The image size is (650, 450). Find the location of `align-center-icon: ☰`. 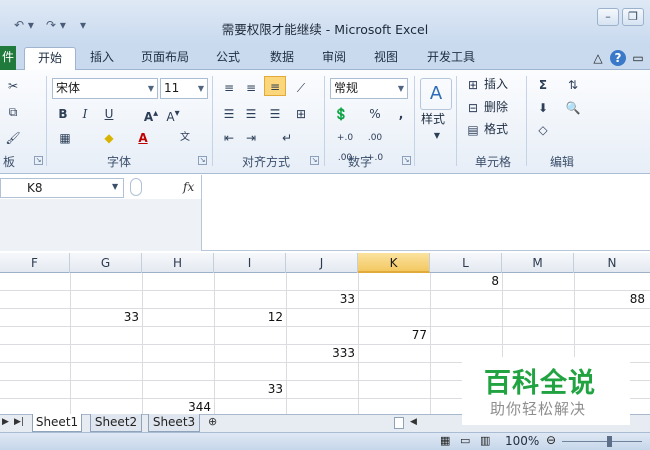

align-center-icon: ☰ is located at coordinates (251, 114).